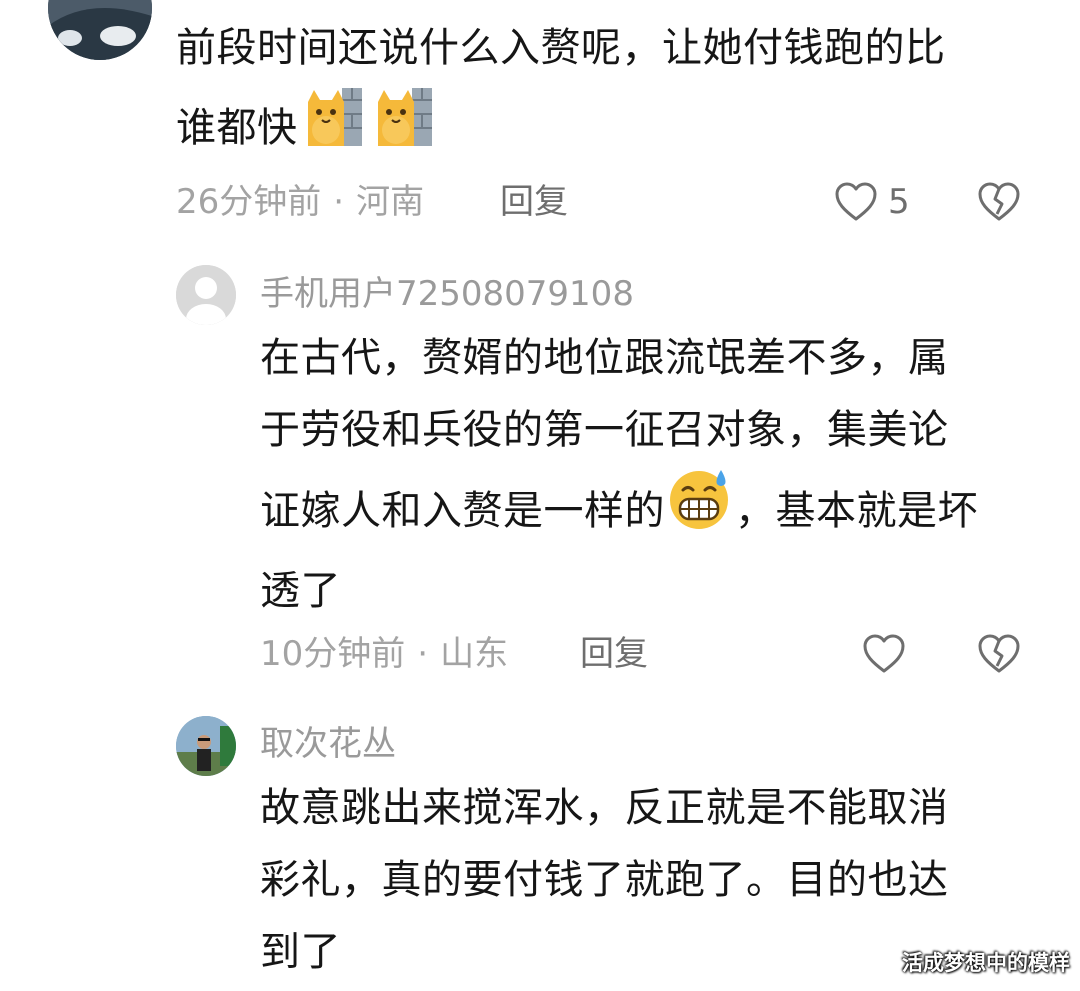 This screenshot has width=1080, height=991. Describe the element at coordinates (561, 48) in the screenshot. I see `comment-line: 前段时间还说什么入赘呢，让她付钱跑的比` at that location.